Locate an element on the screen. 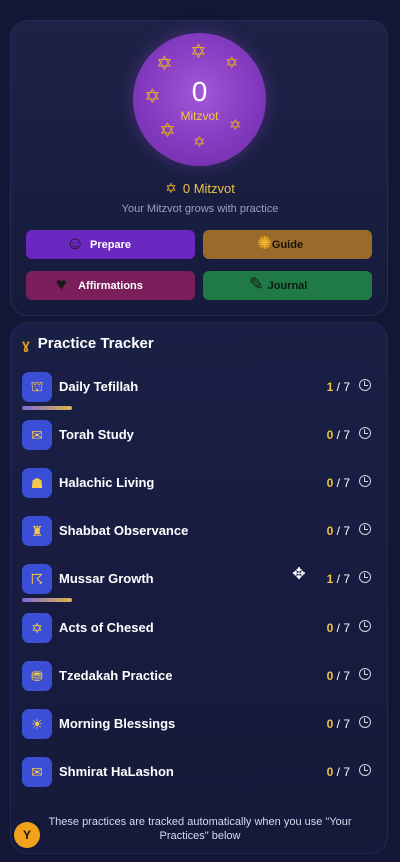 The width and height of the screenshot is (400, 862). practice-name: Torah Study is located at coordinates (96, 434).